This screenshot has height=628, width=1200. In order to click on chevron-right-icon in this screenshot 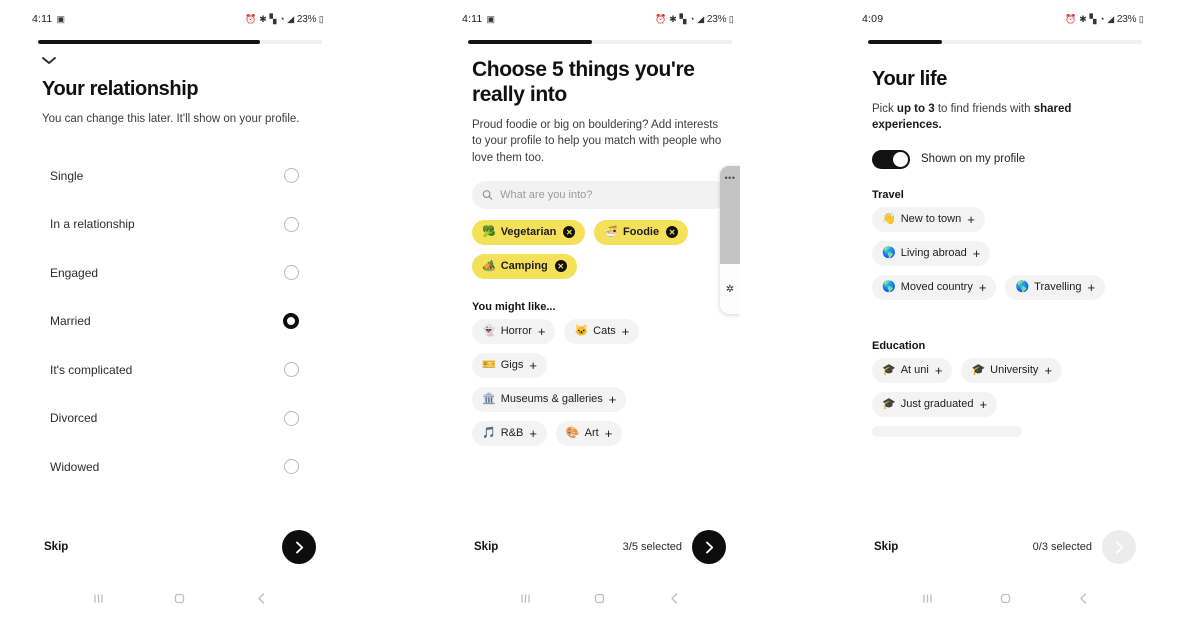, I will do `click(1119, 547)`.